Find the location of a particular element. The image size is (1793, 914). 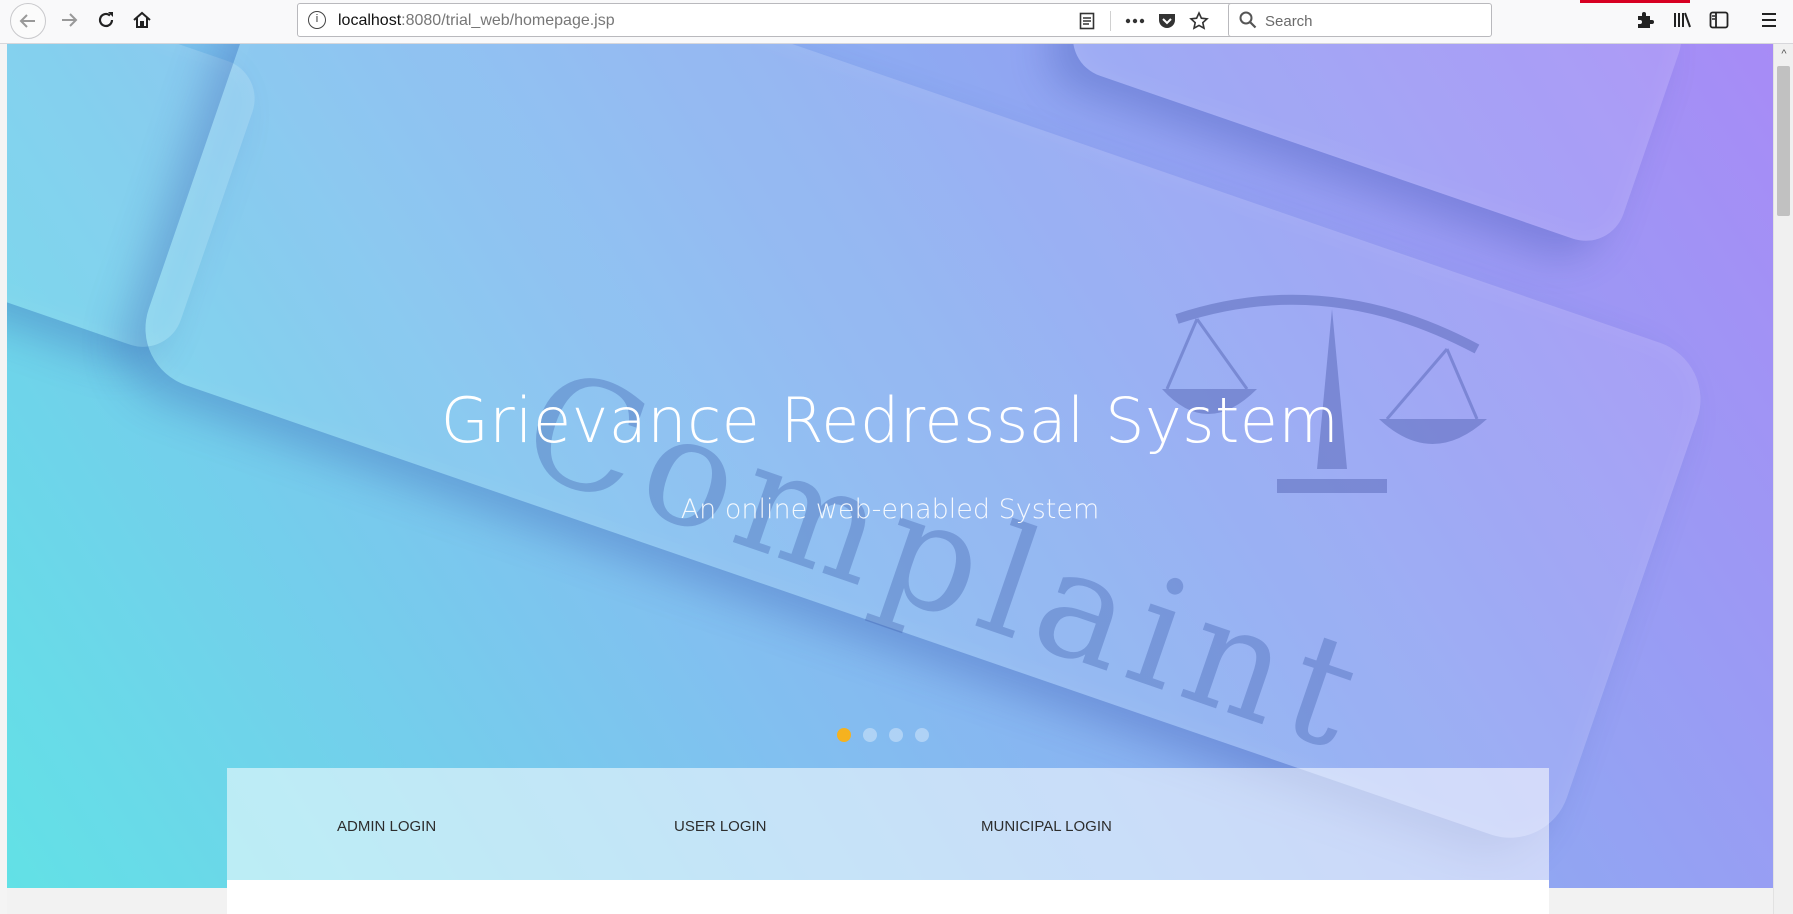

url-text: localhost:8080/trial_web/homepage.jsp is located at coordinates (476, 21).